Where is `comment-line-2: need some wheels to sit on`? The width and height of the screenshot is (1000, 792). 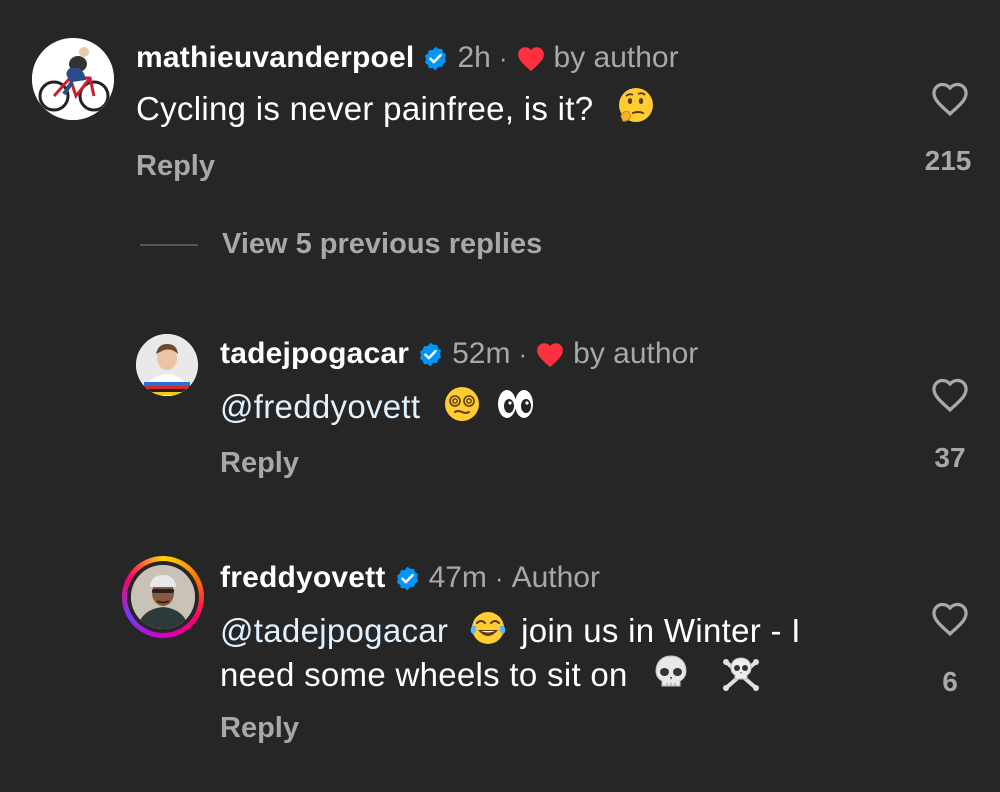
comment-line-2: need some wheels to sit on is located at coordinates (550, 674).